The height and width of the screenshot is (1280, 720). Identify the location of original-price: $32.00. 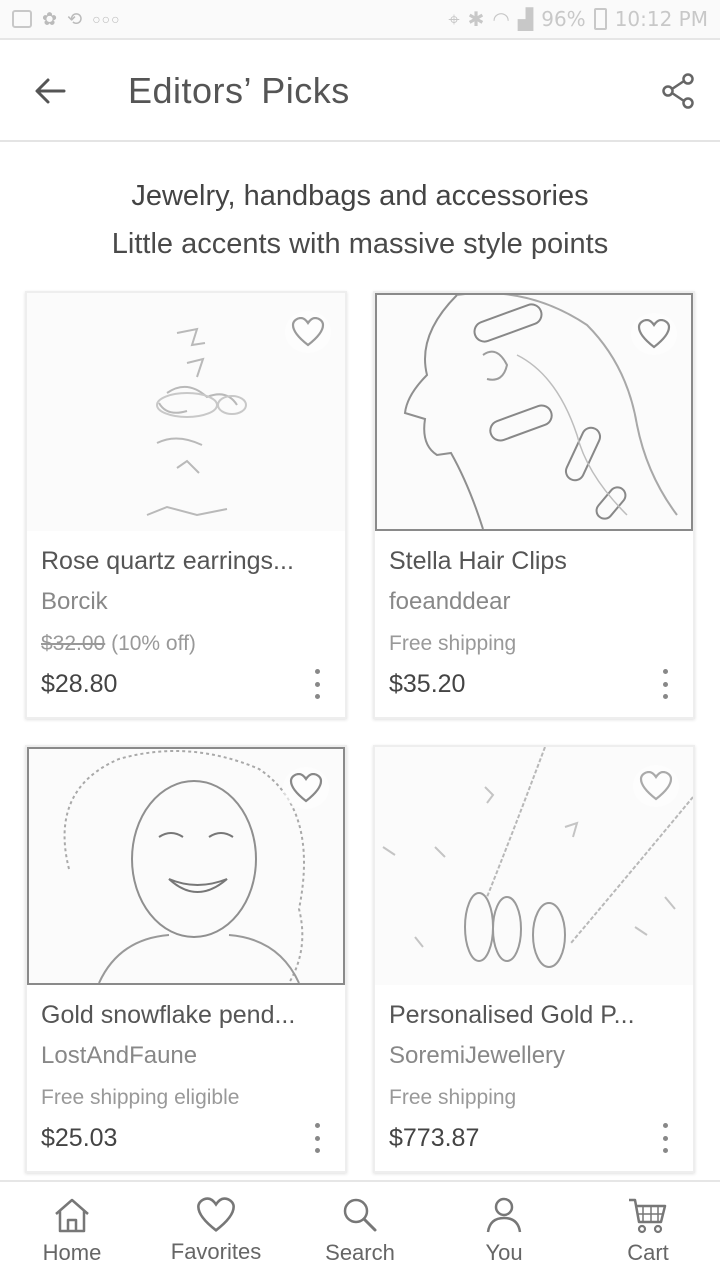
(73, 643).